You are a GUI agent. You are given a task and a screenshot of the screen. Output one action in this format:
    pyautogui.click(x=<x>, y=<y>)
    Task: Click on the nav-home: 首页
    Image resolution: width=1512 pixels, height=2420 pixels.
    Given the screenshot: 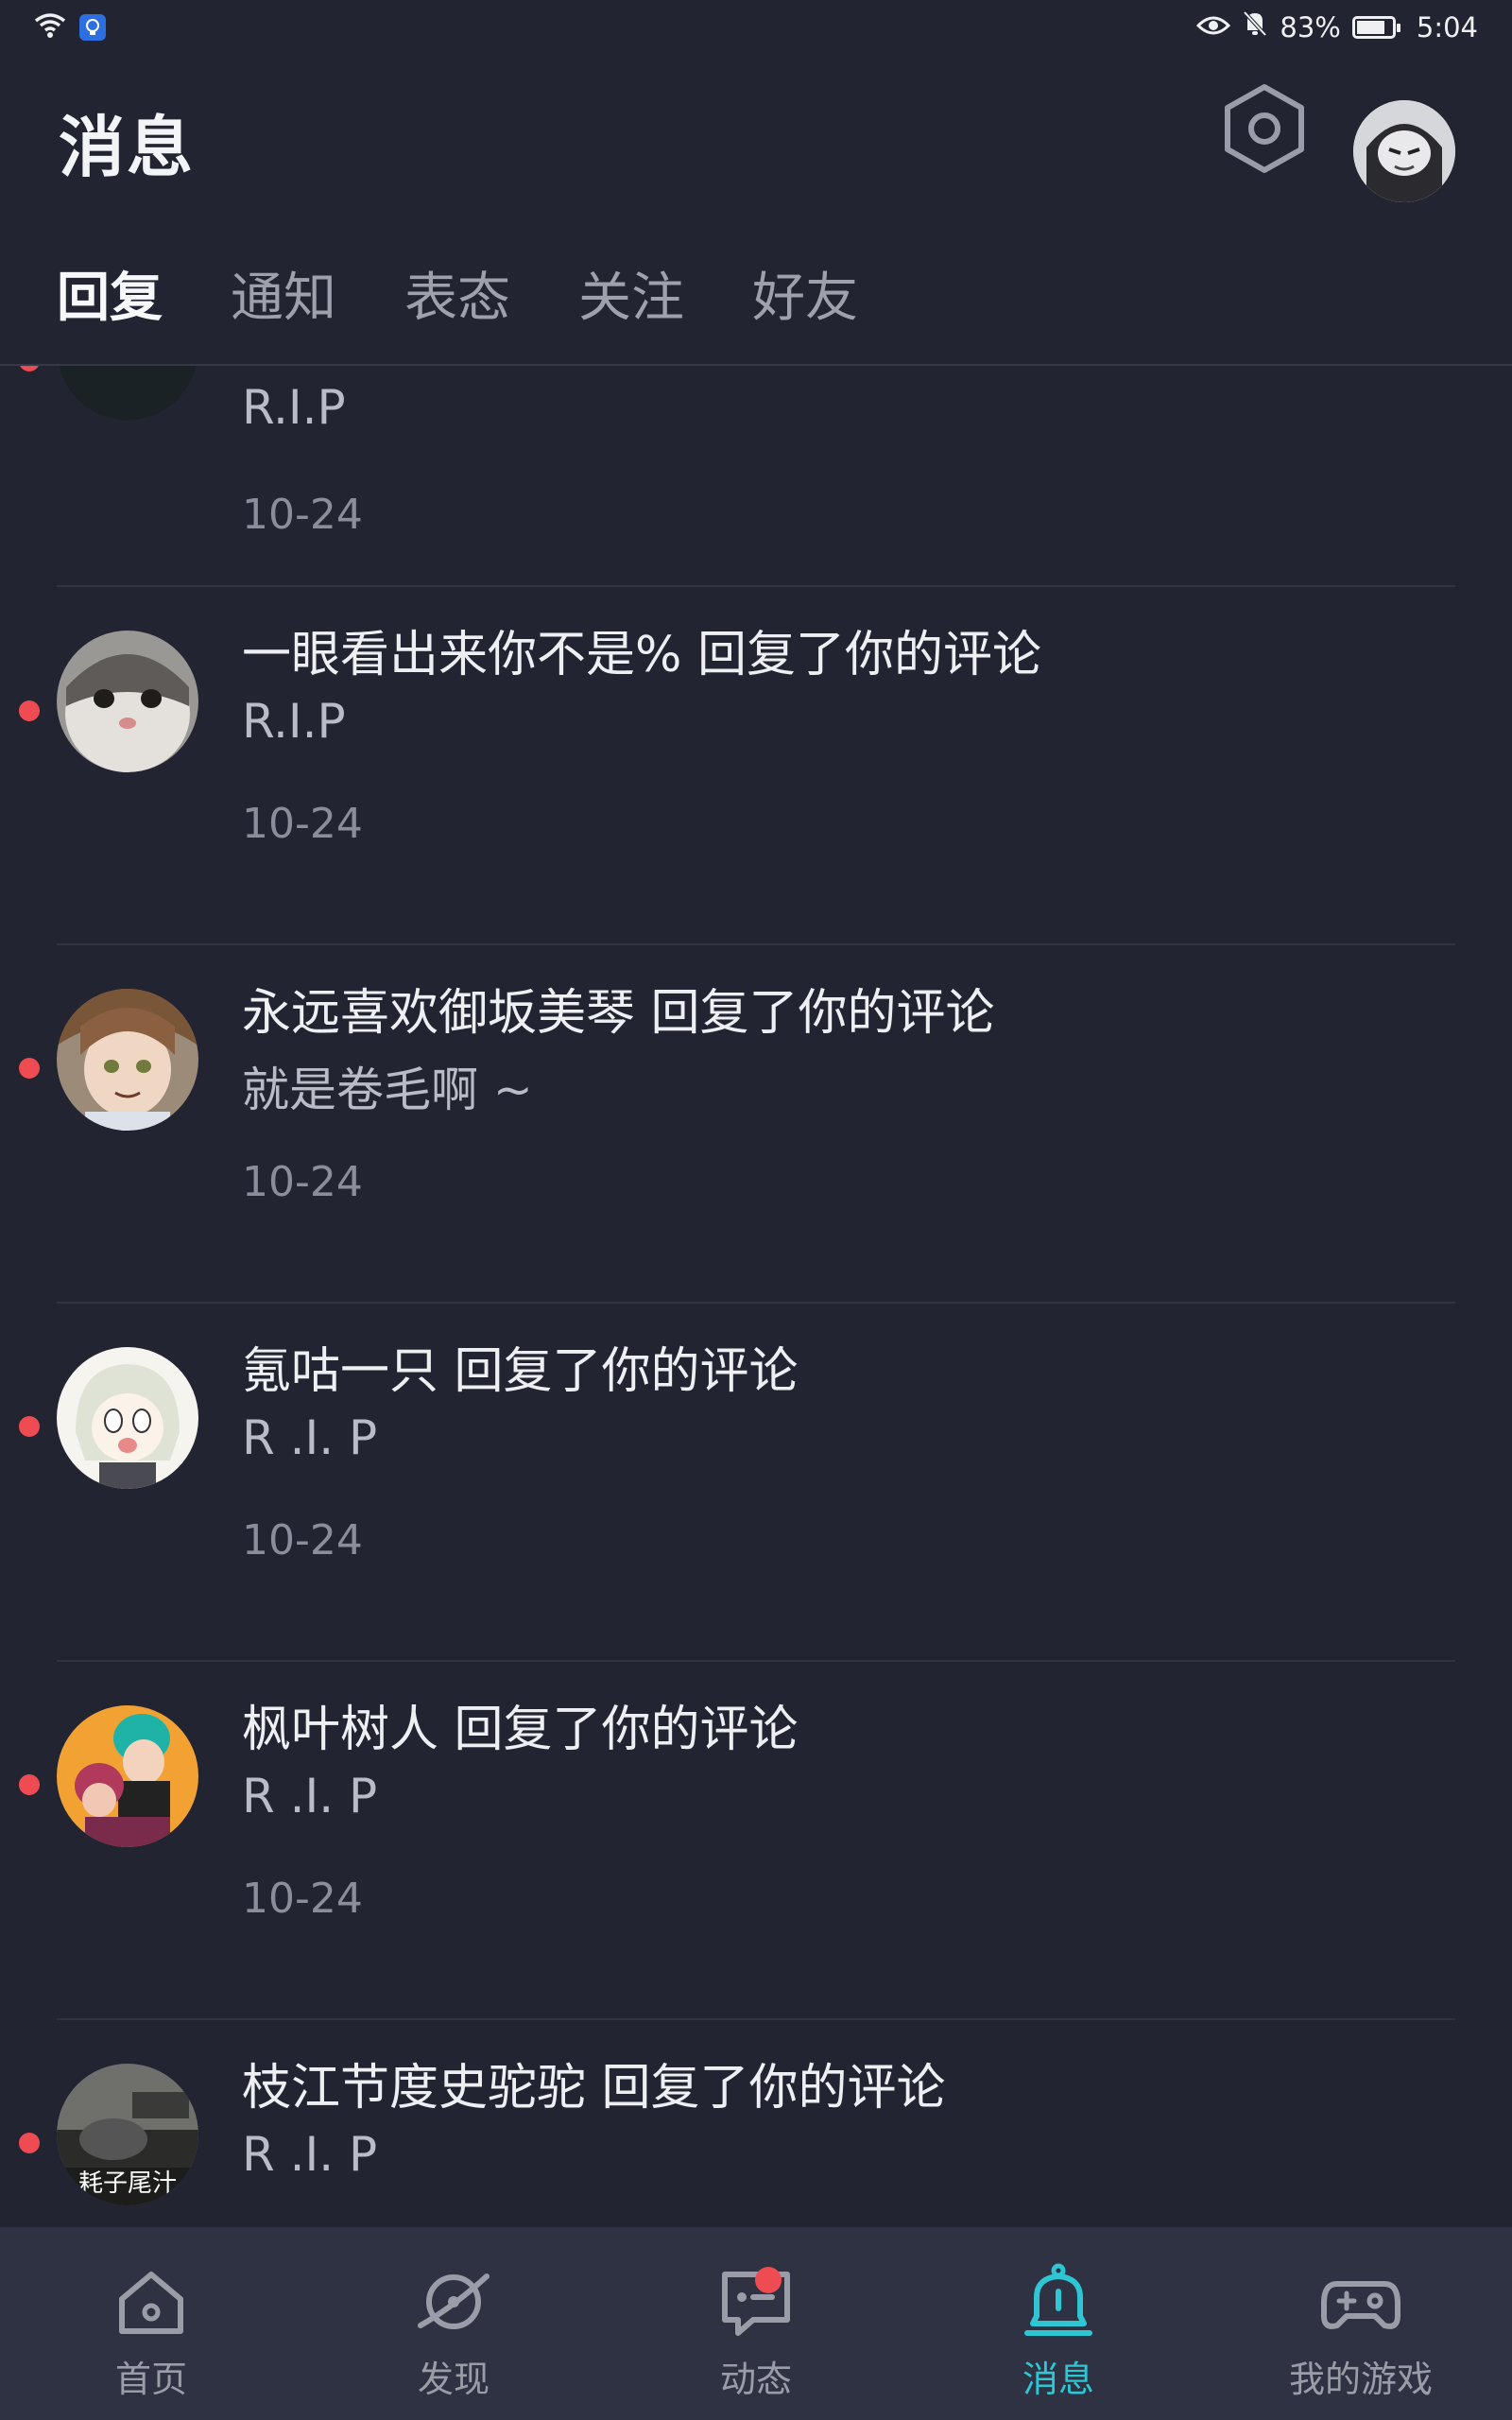 What is the action you would take?
    pyautogui.click(x=151, y=2323)
    